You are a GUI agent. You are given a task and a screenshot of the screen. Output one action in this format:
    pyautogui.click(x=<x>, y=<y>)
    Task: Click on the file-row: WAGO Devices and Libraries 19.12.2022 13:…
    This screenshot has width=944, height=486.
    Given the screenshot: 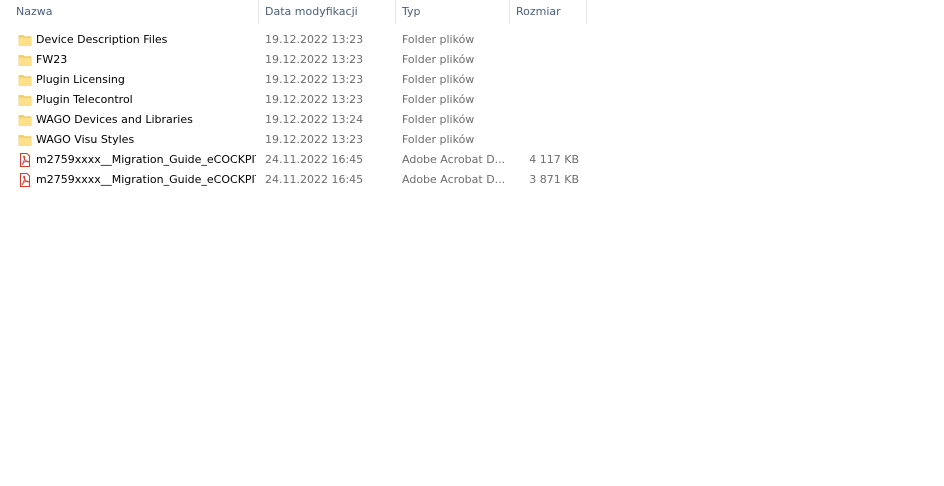 What is the action you would take?
    pyautogui.click(x=293, y=120)
    